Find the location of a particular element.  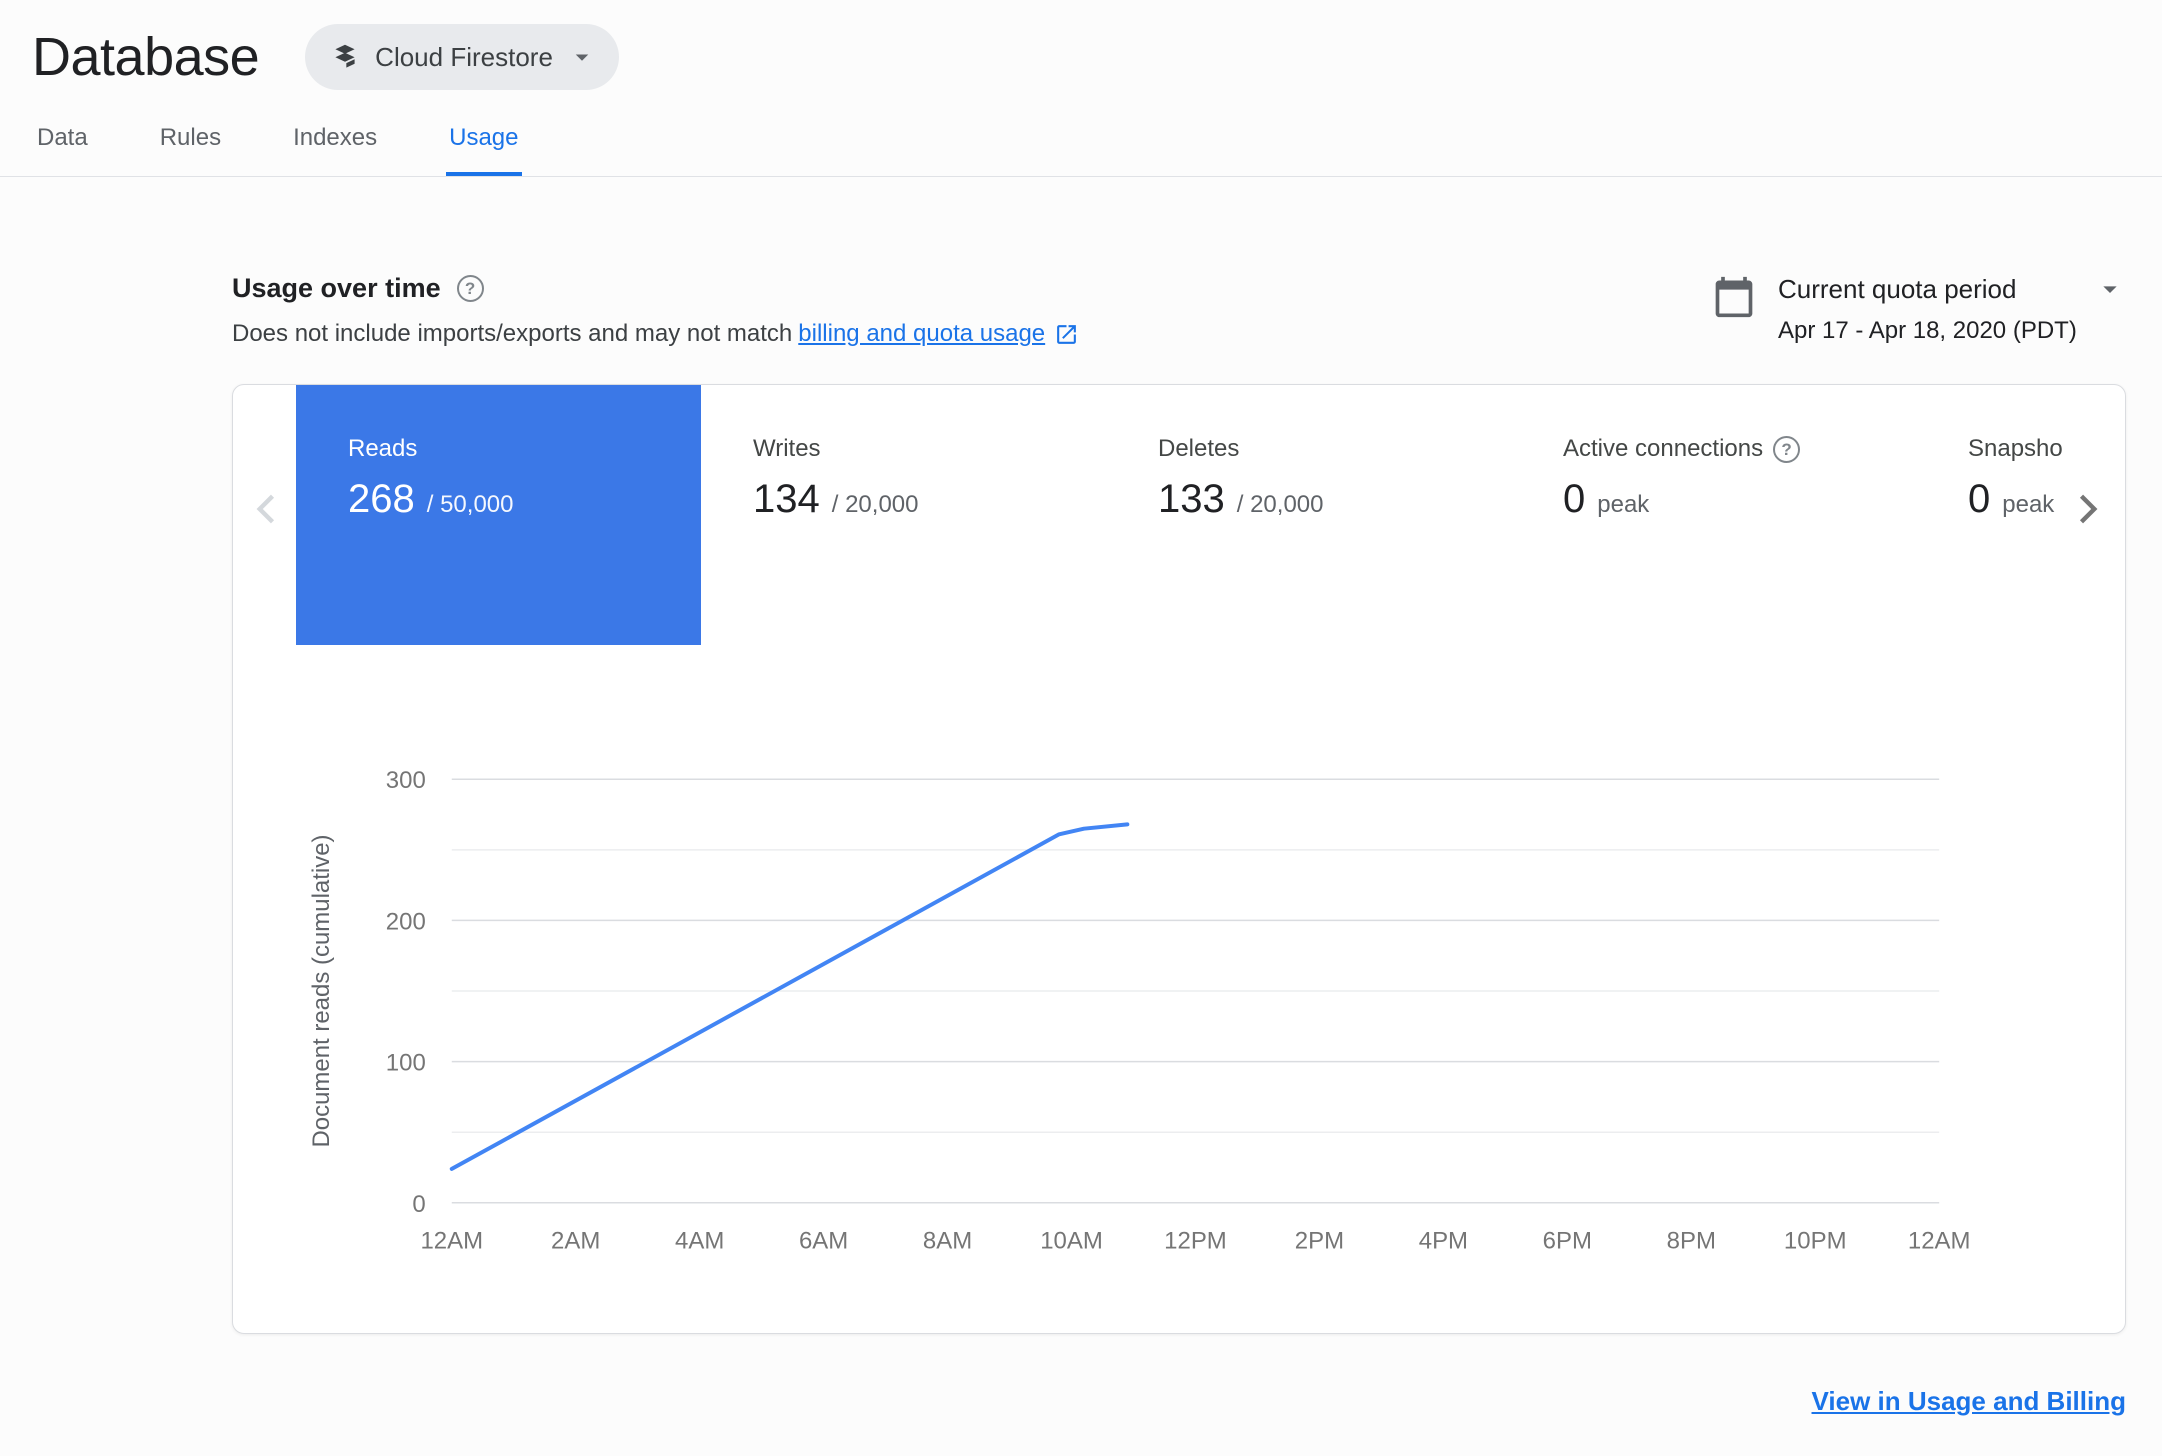

svg-text: 4PM is located at coordinates (1443, 1241).